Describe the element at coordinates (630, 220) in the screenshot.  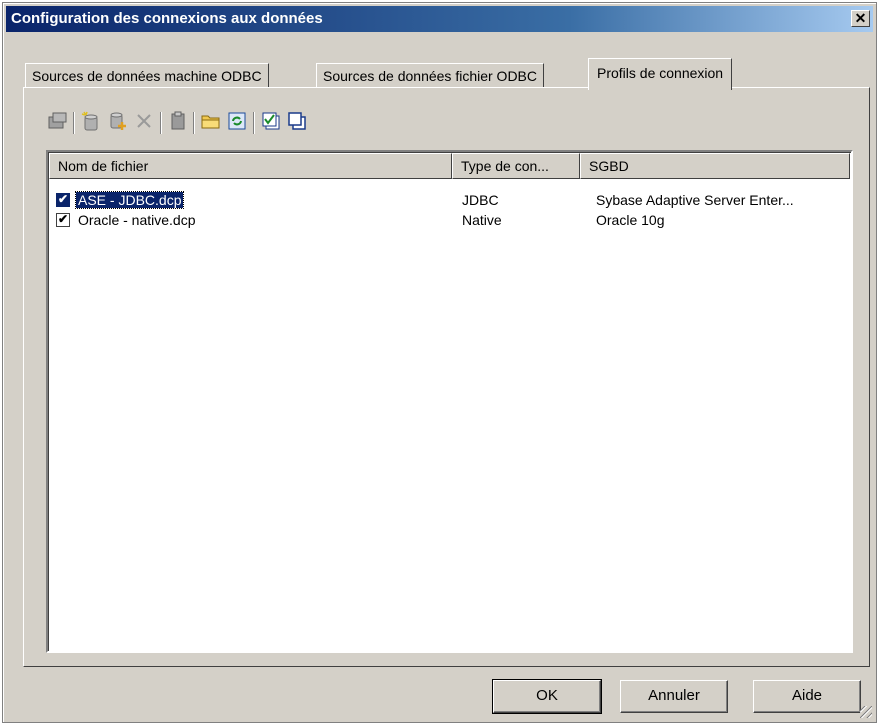
I see `row-dbms: Oracle 10g` at that location.